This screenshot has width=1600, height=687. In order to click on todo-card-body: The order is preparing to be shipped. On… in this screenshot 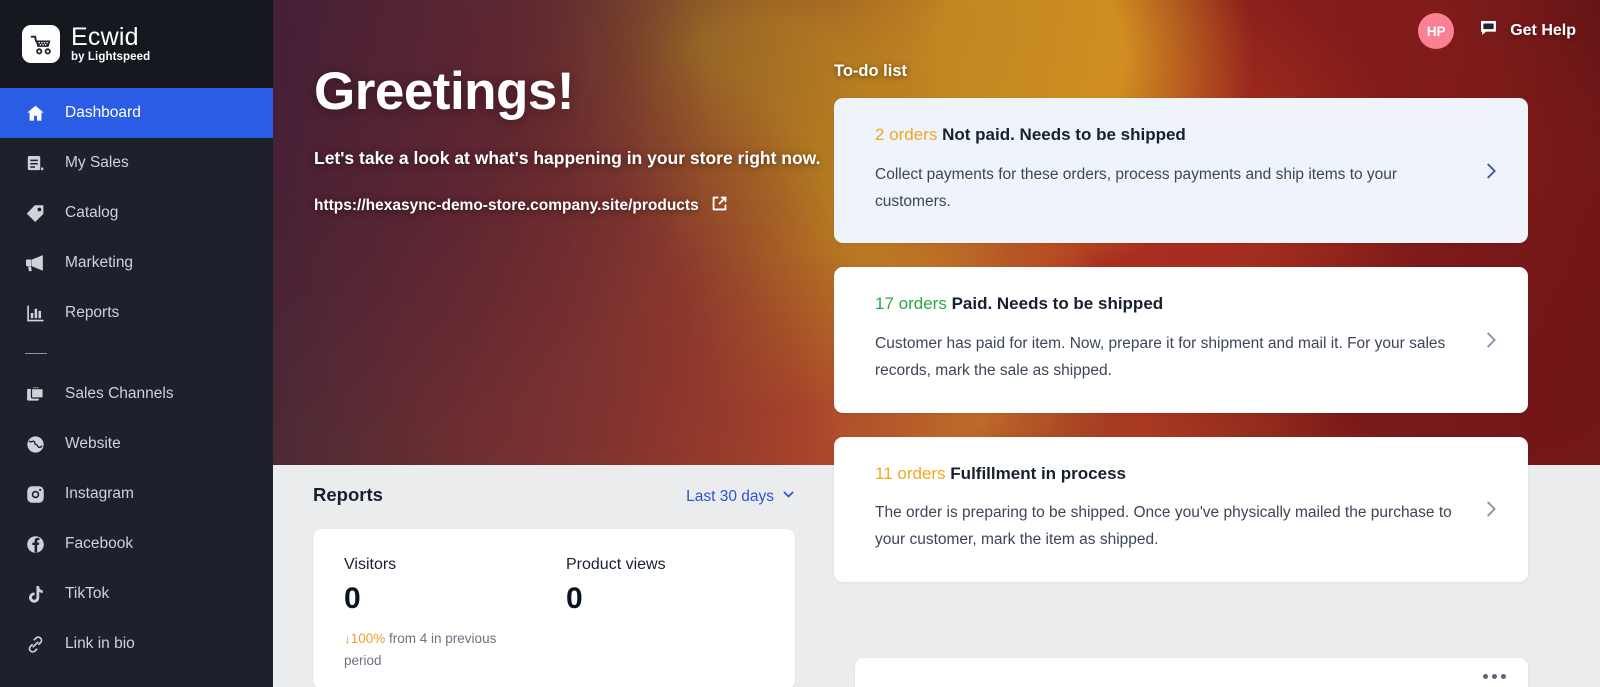, I will do `click(1163, 526)`.